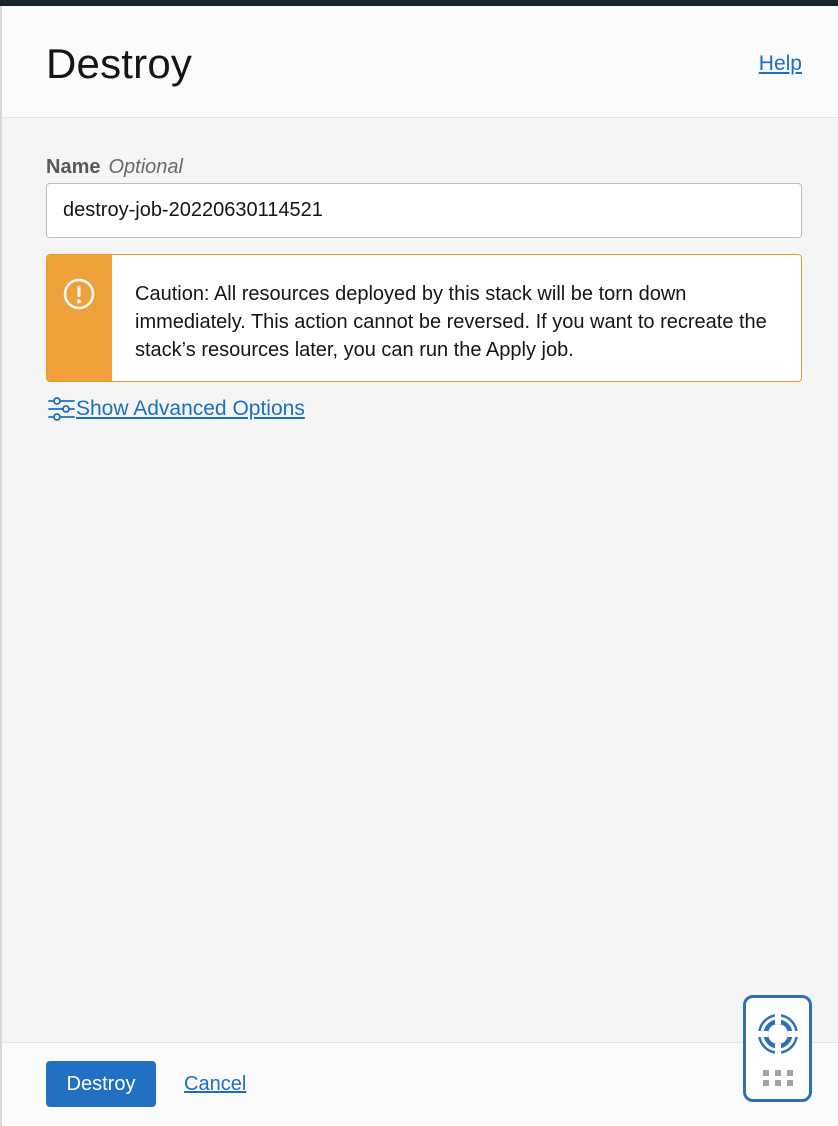  What do you see at coordinates (780, 64) in the screenshot?
I see `help-link: Help` at bounding box center [780, 64].